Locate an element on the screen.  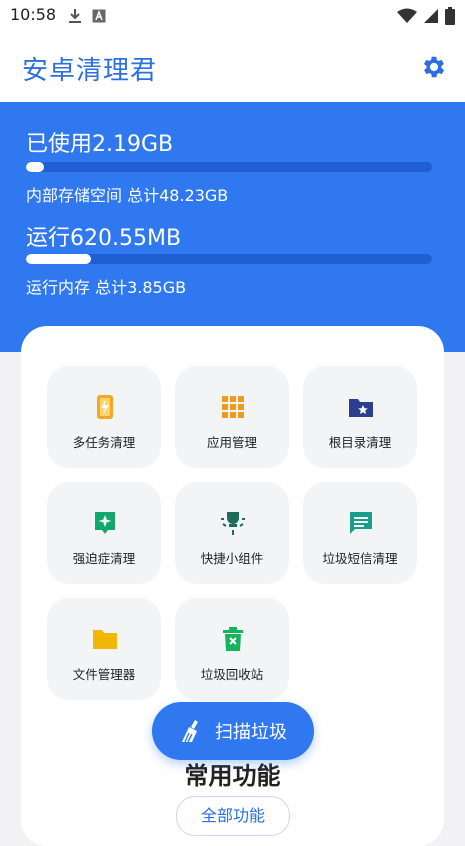
tool-ocd-clean: 强迫症清理 is located at coordinates (104, 533).